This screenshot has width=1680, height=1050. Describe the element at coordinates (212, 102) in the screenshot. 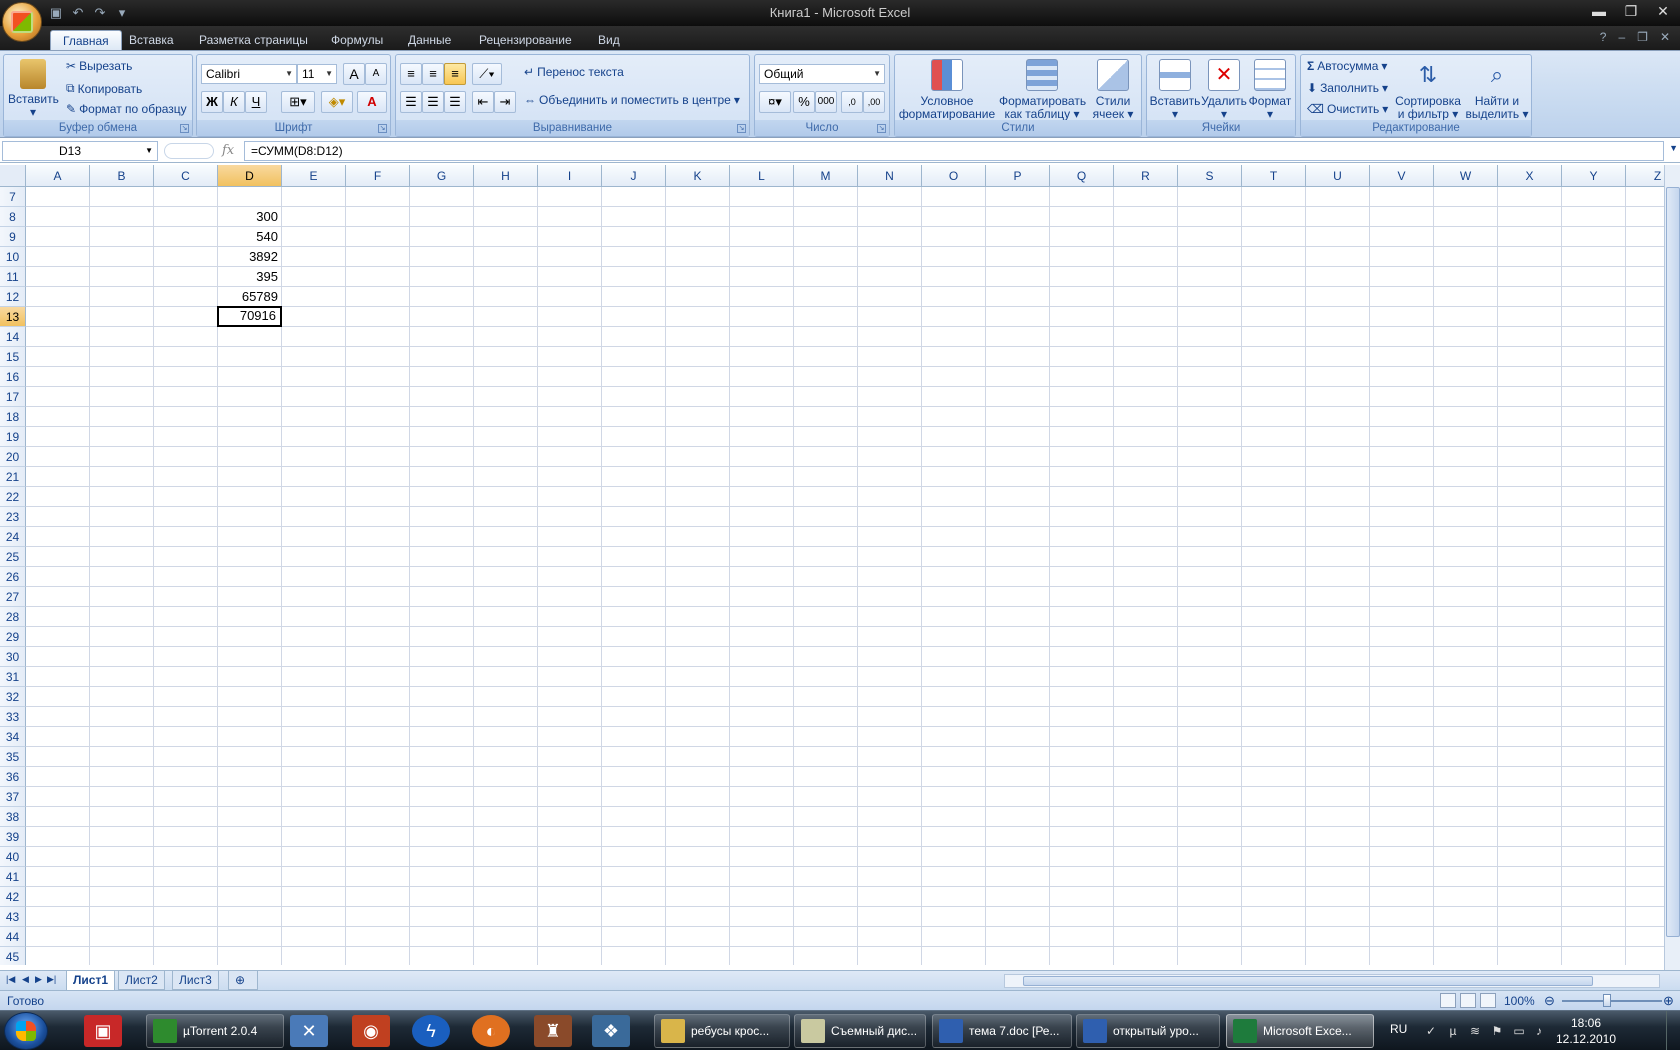

I see `bold-button: Ж` at that location.